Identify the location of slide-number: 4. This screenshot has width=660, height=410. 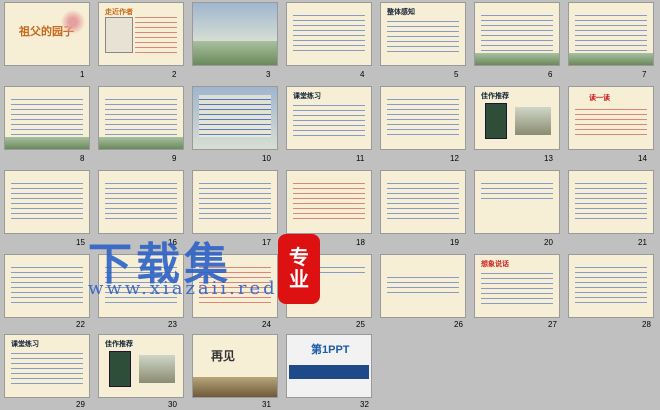
(362, 74).